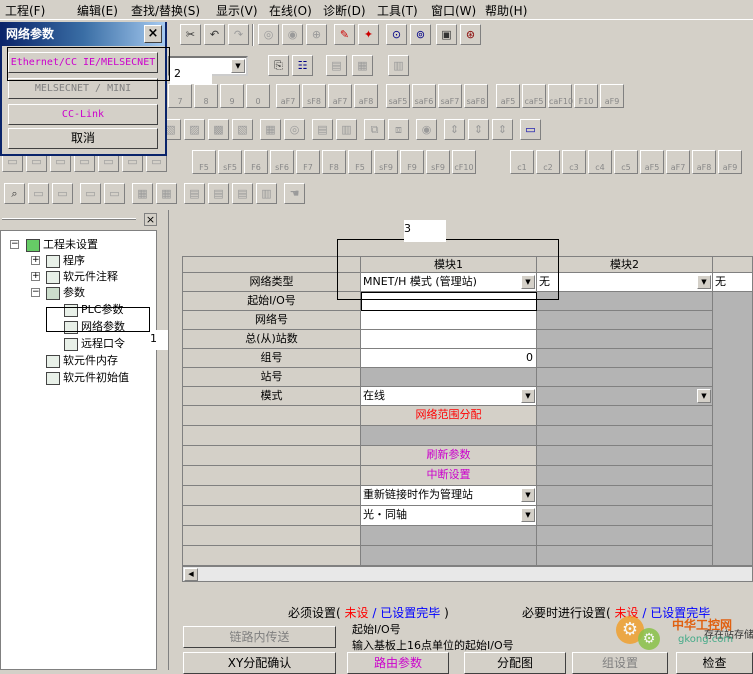 The image size is (753, 674). What do you see at coordinates (732, 282) in the screenshot?
I see `module3-network-type-select: 无` at bounding box center [732, 282].